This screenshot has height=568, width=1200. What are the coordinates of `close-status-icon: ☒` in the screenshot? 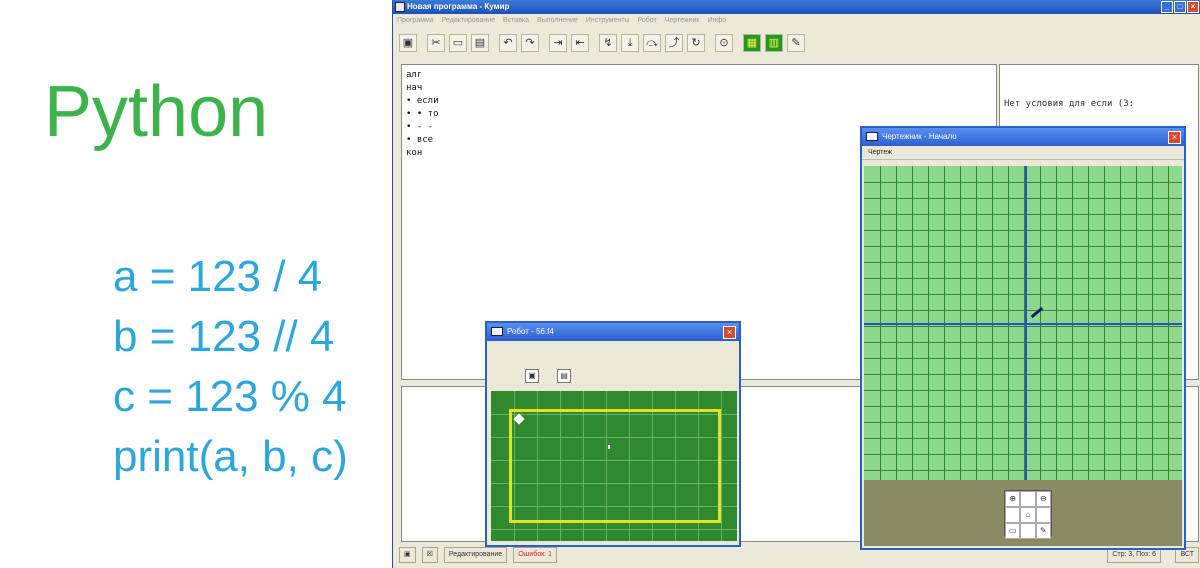 It's located at (429, 555).